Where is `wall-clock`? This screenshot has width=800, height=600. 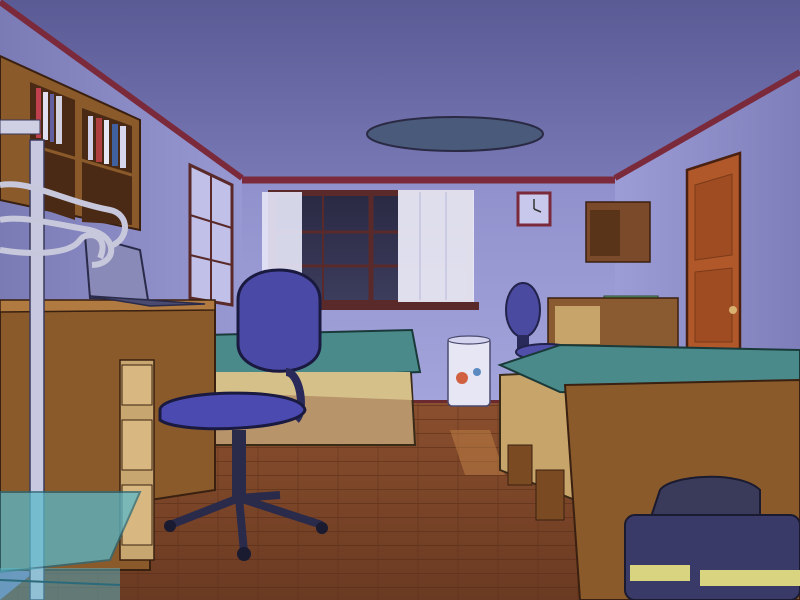 wall-clock is located at coordinates (534, 209).